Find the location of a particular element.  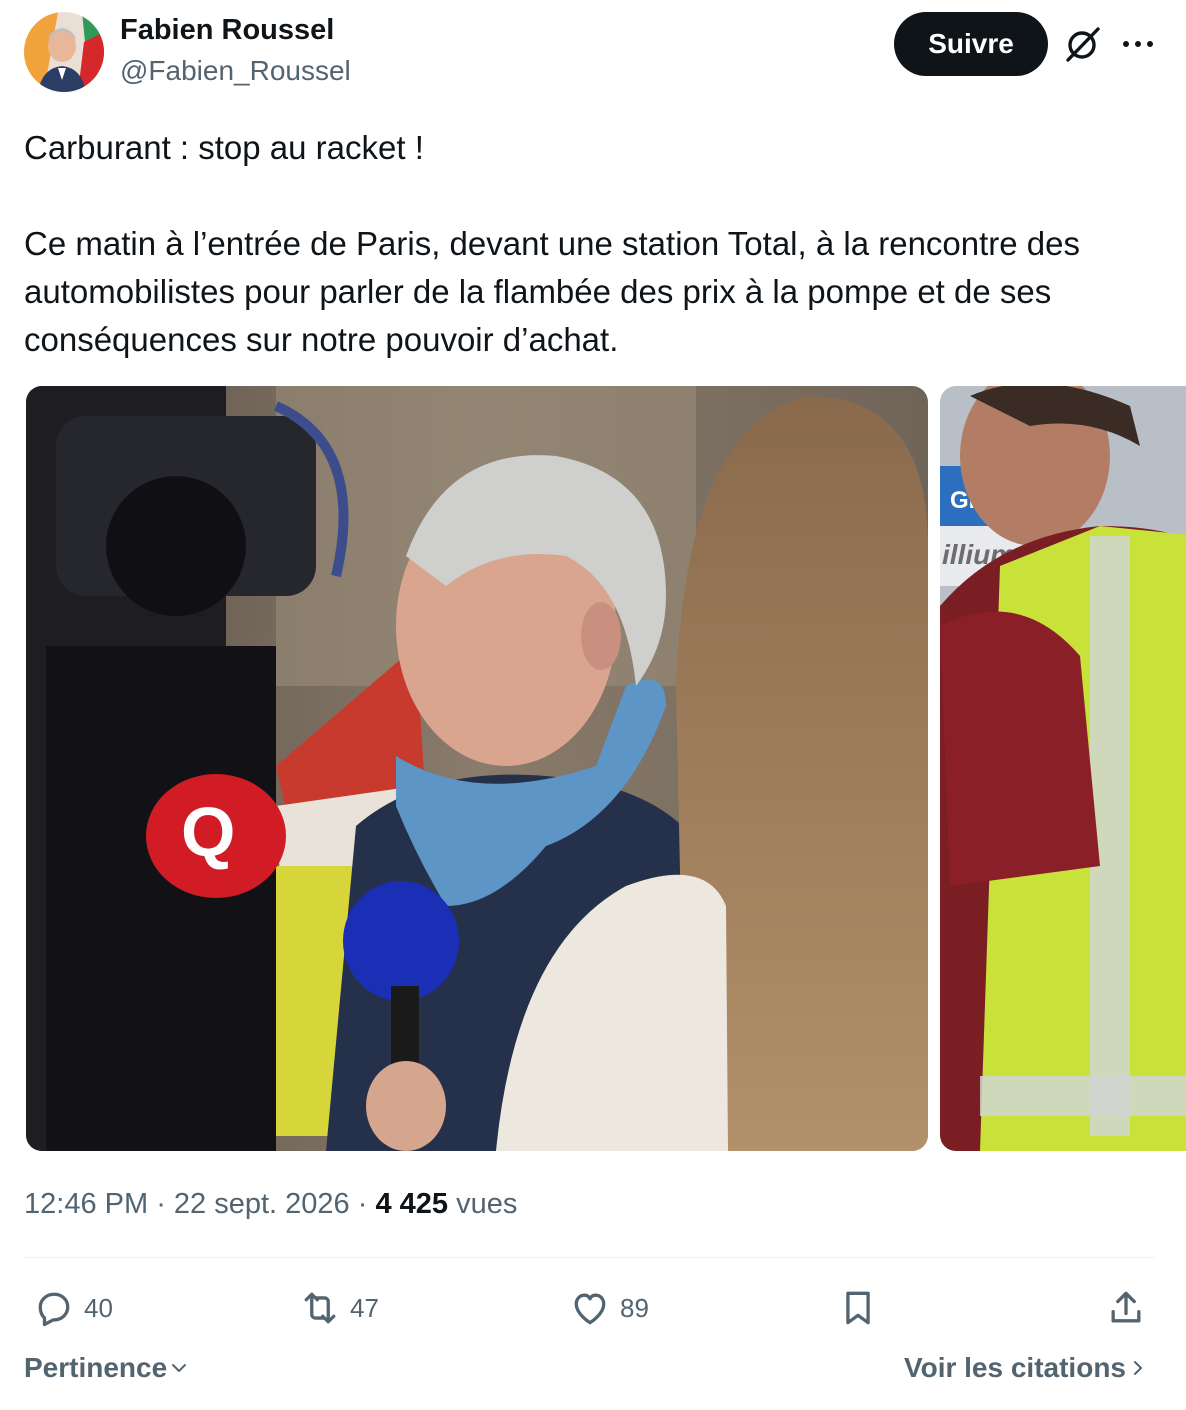

share-icon is located at coordinates (1126, 1307).